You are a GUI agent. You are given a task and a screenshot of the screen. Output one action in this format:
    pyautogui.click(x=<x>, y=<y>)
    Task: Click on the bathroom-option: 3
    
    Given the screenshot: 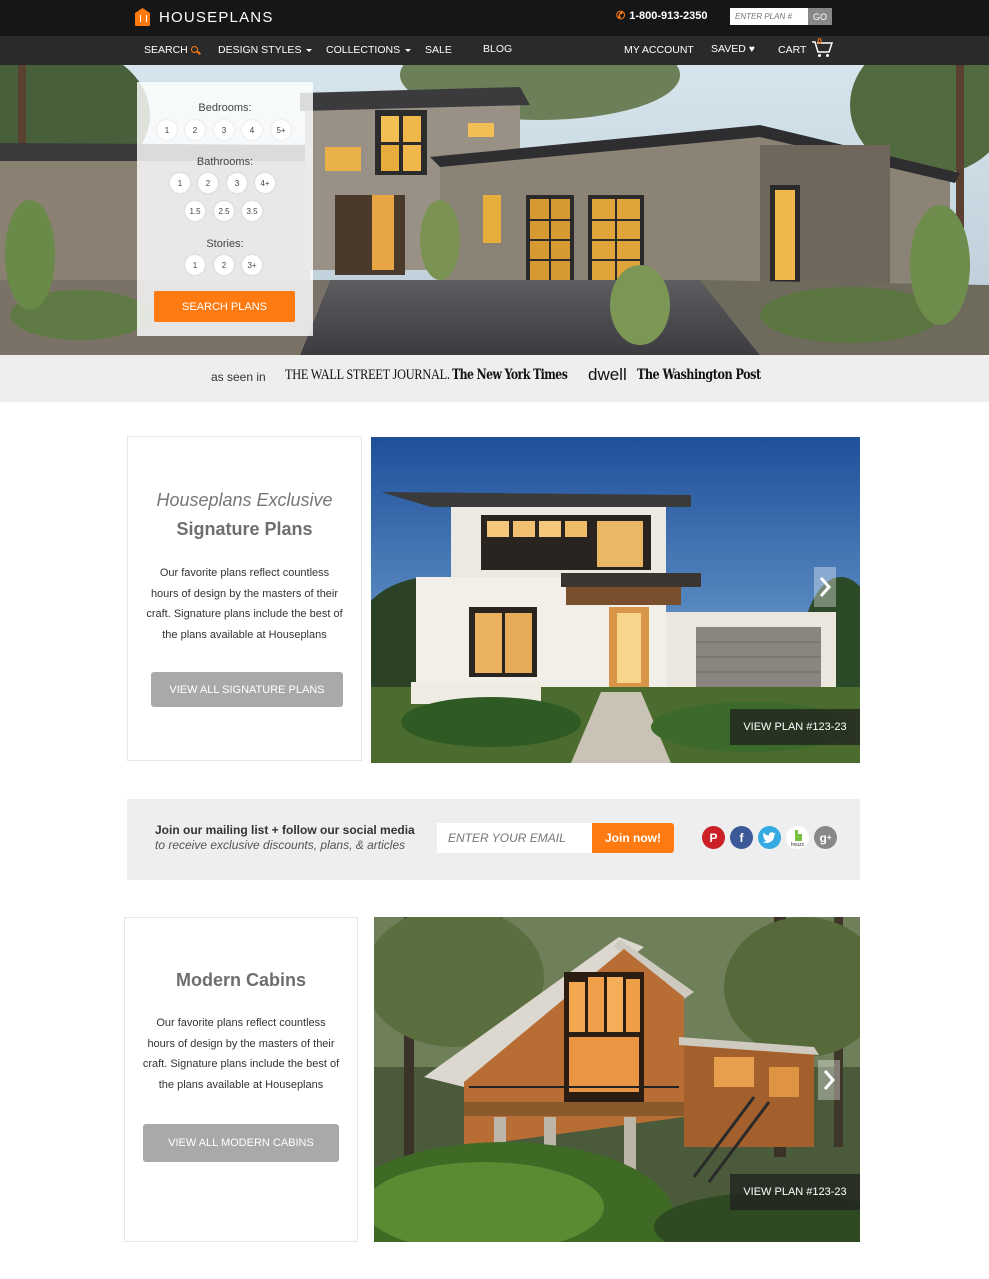 What is the action you would take?
    pyautogui.click(x=237, y=183)
    